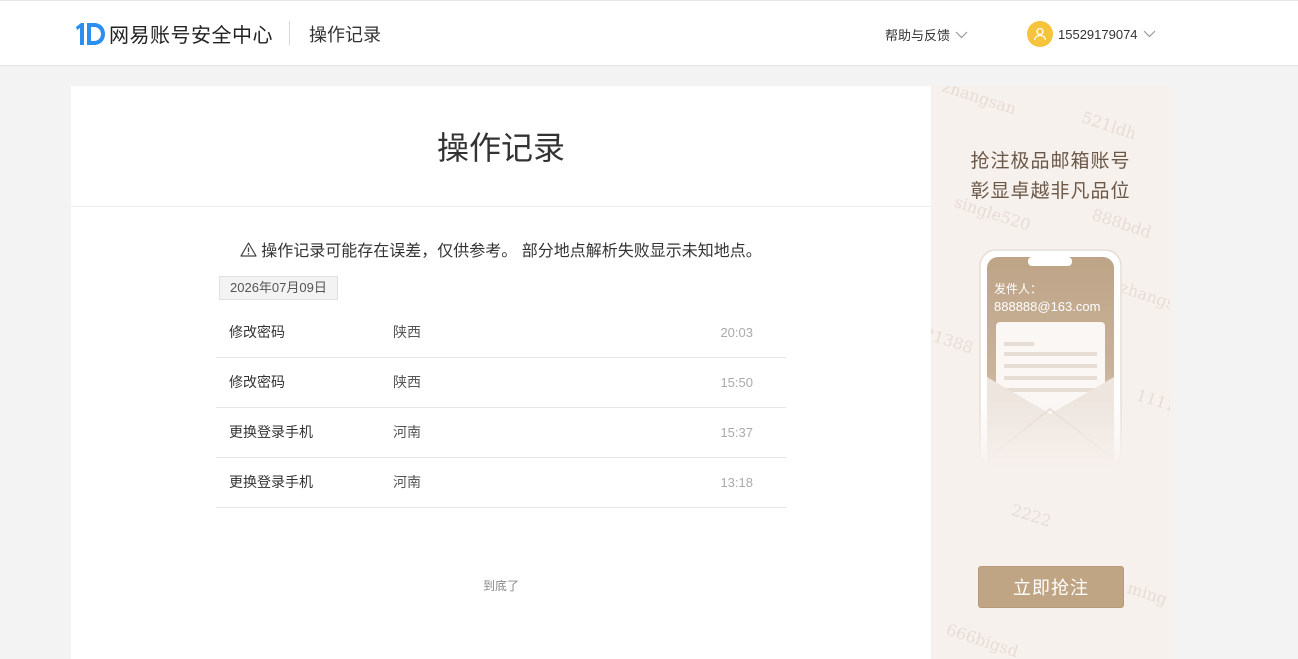  I want to click on username: 15529179074, so click(1098, 34).